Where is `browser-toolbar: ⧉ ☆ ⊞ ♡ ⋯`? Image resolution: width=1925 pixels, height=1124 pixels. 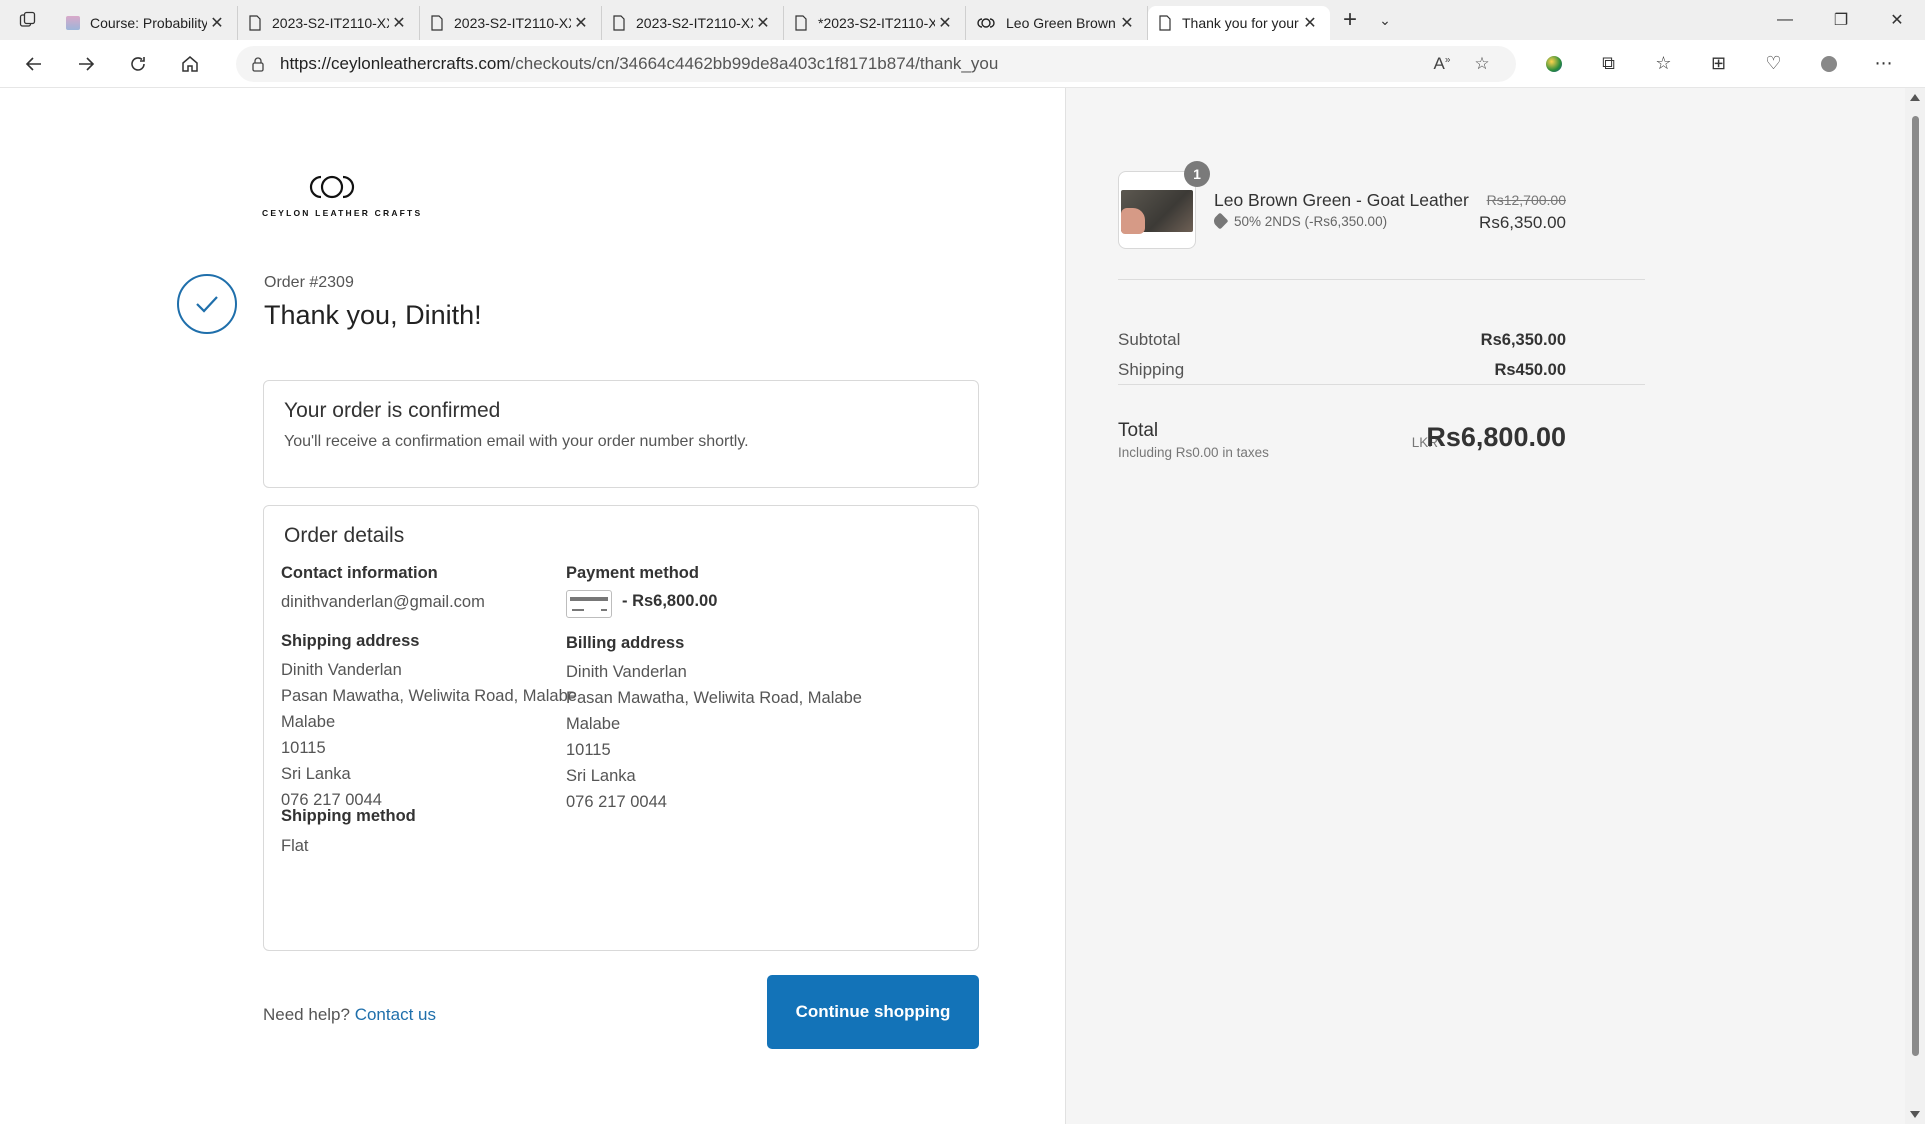
browser-toolbar: ⧉ ☆ ⊞ ♡ ⋯ is located at coordinates (1718, 64).